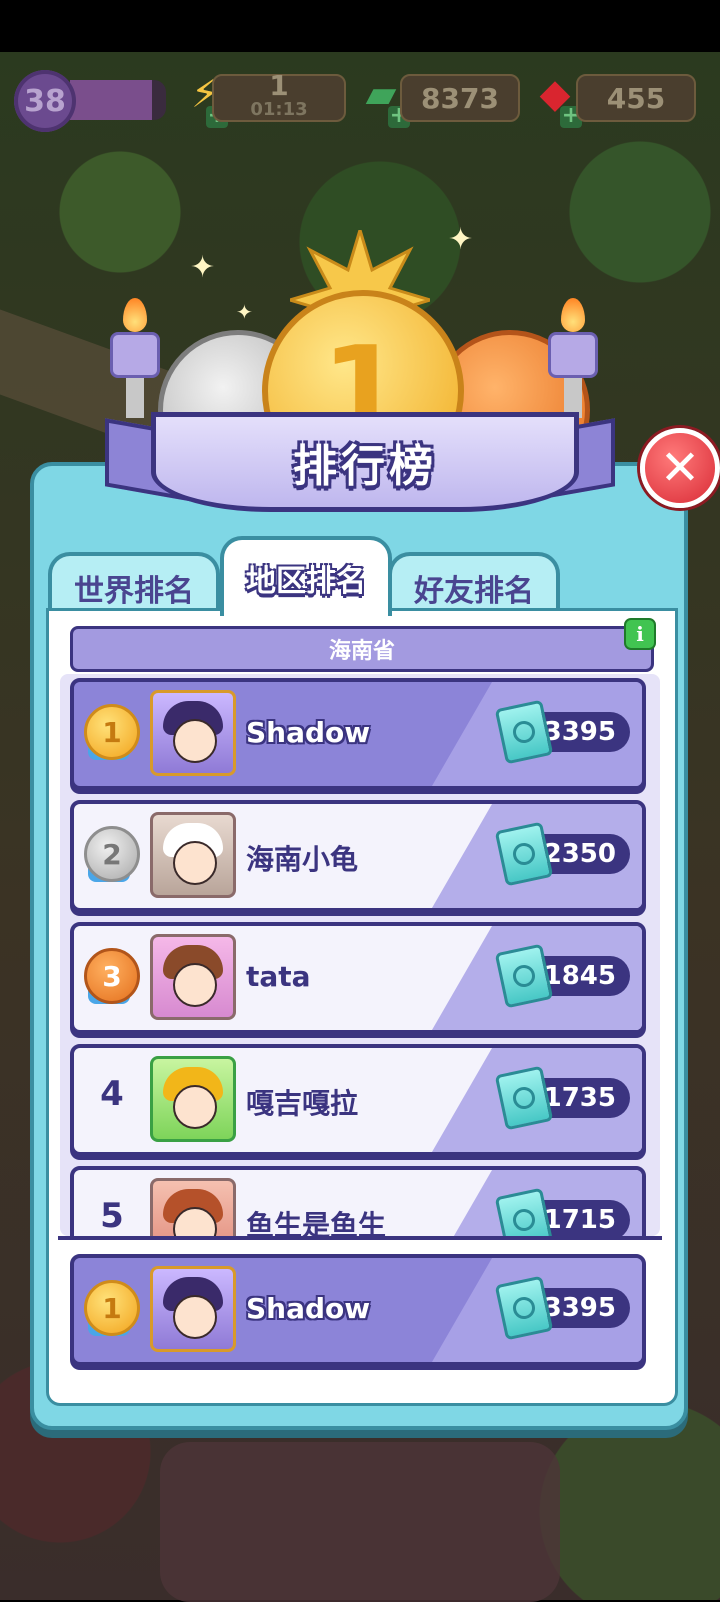  What do you see at coordinates (360, 1522) in the screenshot?
I see `background-rug` at bounding box center [360, 1522].